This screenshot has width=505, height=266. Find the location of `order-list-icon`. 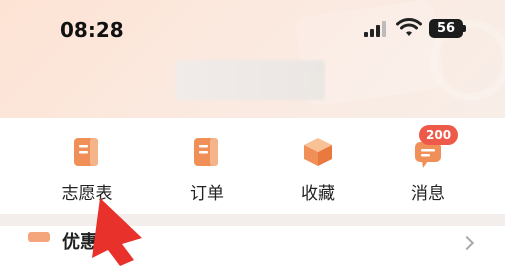

order-list-icon is located at coordinates (206, 152).